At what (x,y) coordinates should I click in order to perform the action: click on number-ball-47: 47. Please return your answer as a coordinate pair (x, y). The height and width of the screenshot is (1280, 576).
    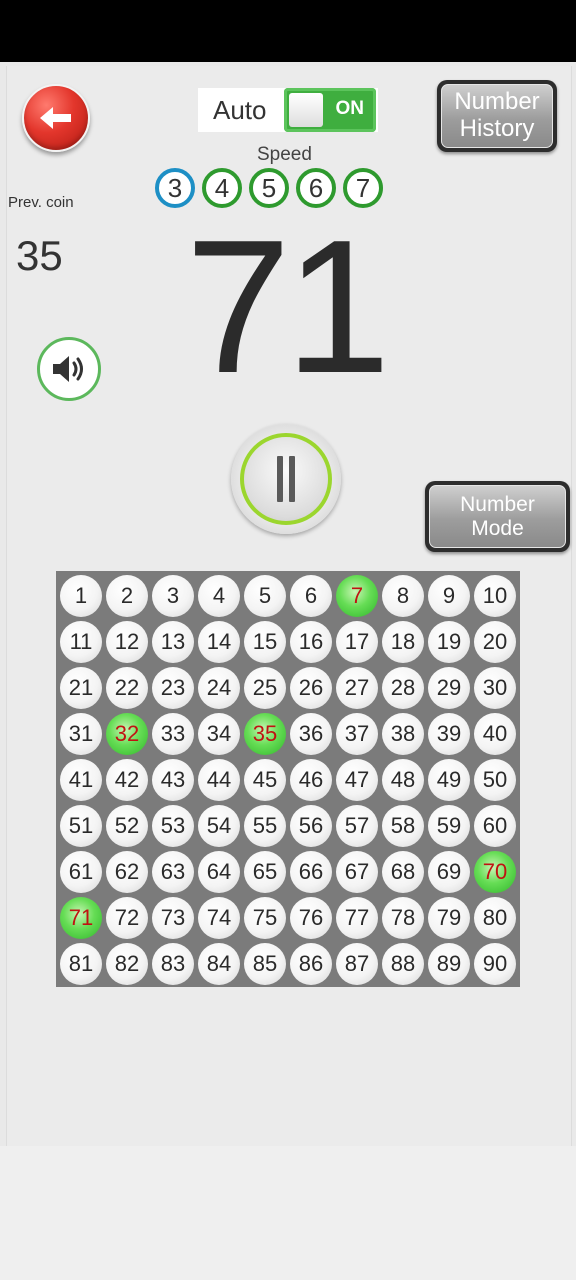
    Looking at the image, I should click on (357, 780).